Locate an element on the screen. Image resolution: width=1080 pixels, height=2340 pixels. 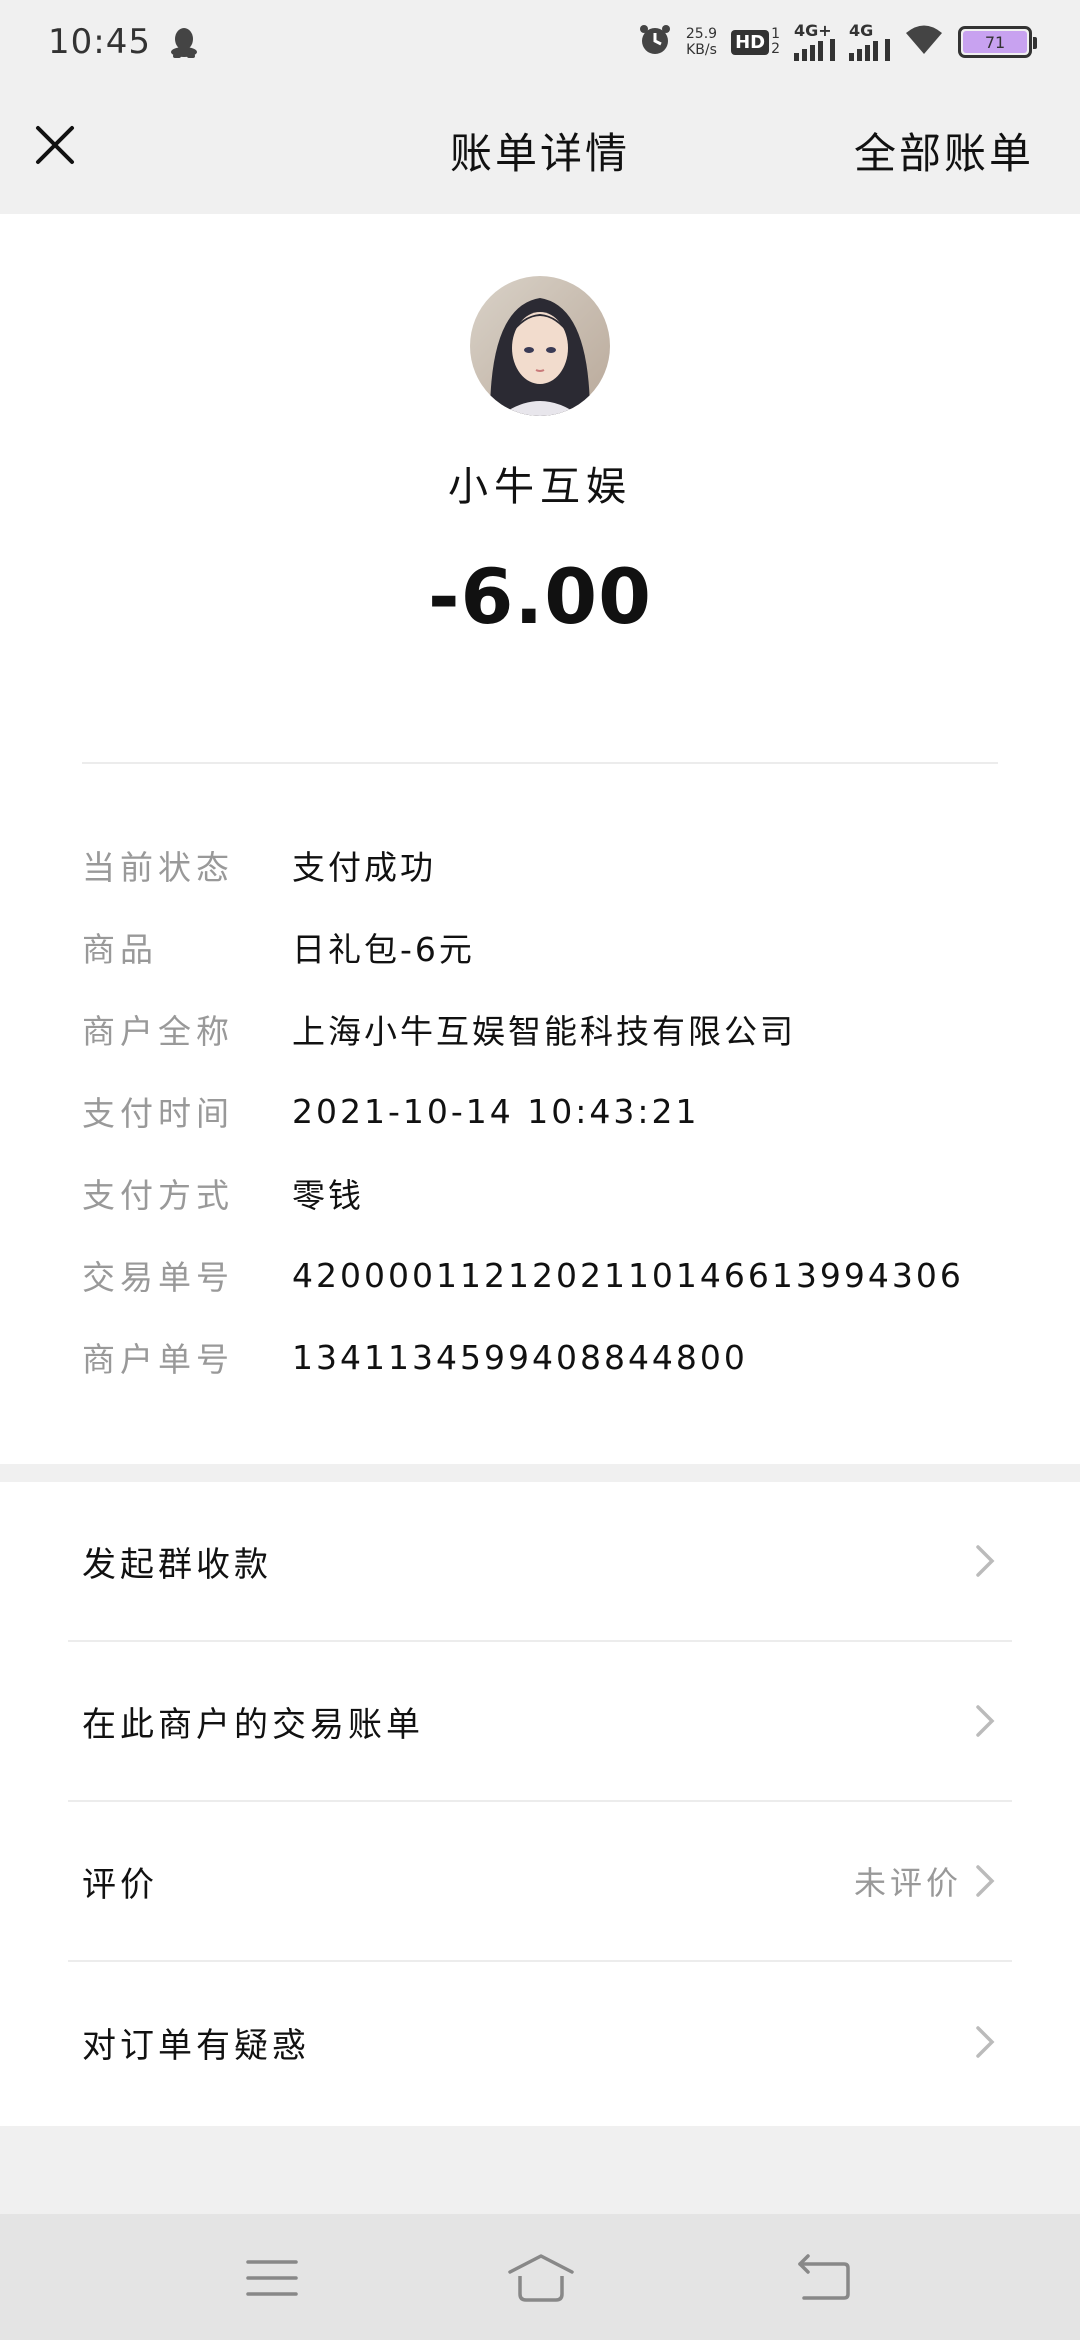
hd-label: HD is located at coordinates (750, 42).